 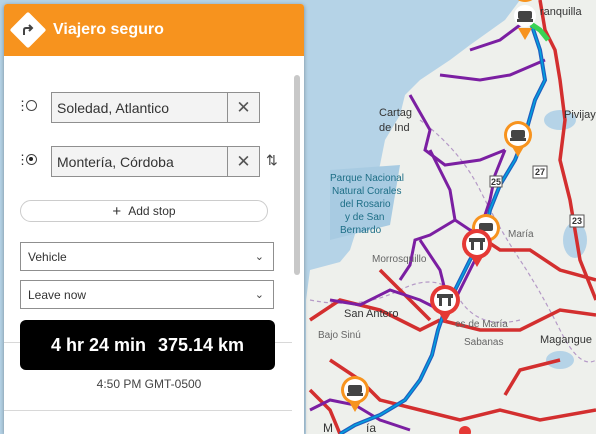 What do you see at coordinates (496, 182) in the screenshot?
I see `route-shield-25-label: 25` at bounding box center [496, 182].